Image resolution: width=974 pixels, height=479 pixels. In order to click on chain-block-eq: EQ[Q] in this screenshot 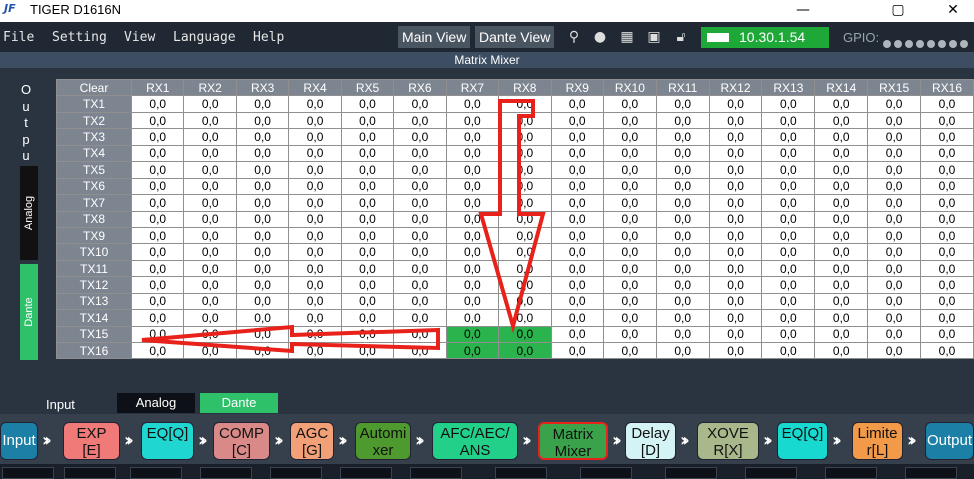, I will do `click(167, 441)`.